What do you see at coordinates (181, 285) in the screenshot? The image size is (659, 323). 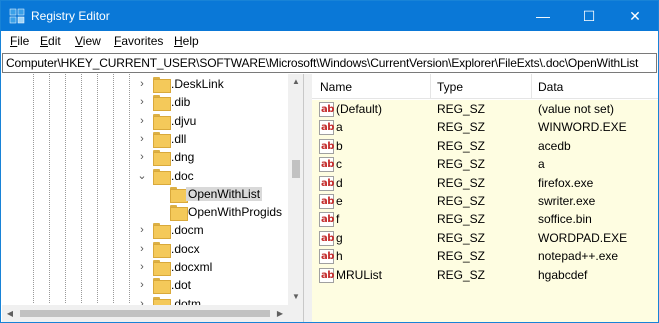 I see `tree-item-label: .dot` at bounding box center [181, 285].